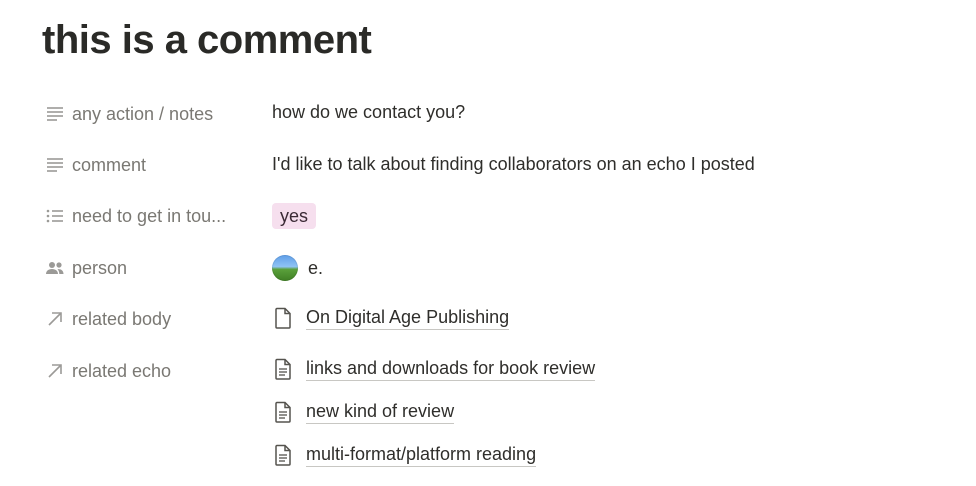 Image resolution: width=976 pixels, height=486 pixels. Describe the element at coordinates (55, 268) in the screenshot. I see `people-icon` at that location.